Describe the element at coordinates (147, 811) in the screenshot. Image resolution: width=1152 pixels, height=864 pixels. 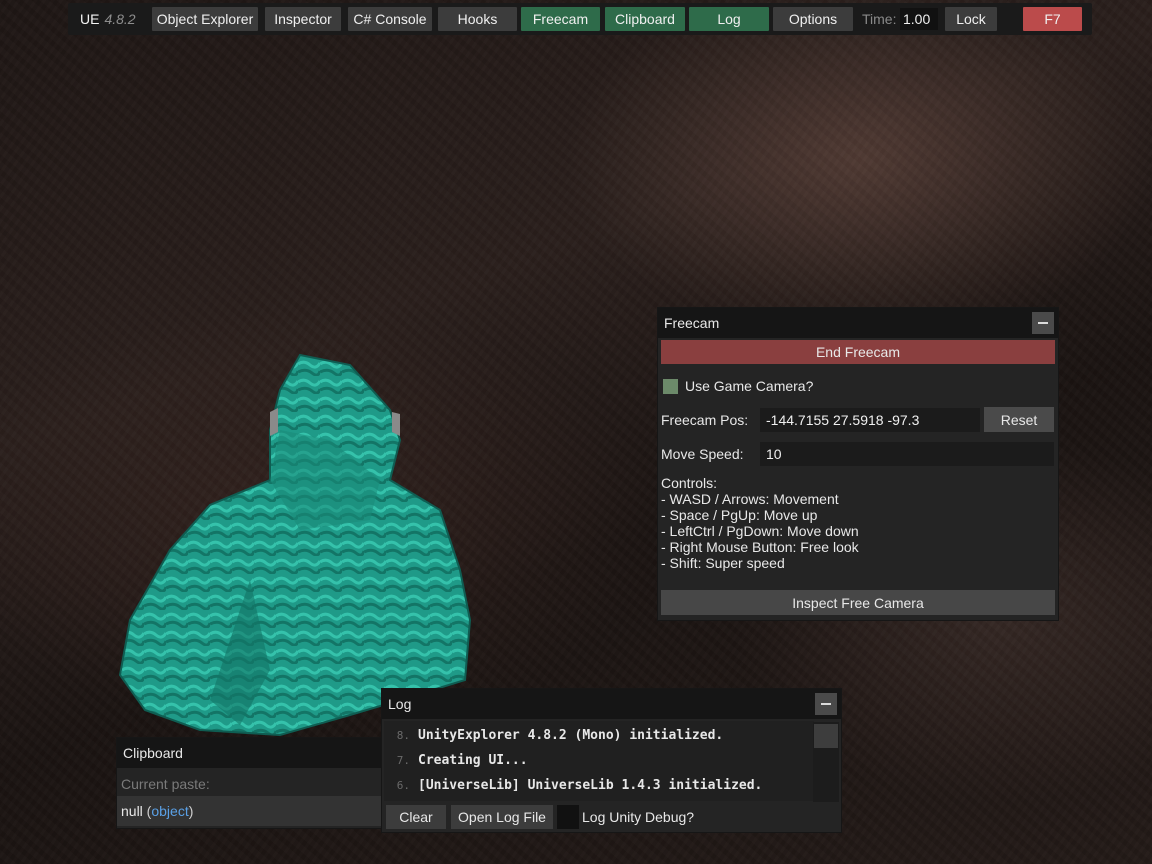
I see `paste-paren-open: (` at that location.